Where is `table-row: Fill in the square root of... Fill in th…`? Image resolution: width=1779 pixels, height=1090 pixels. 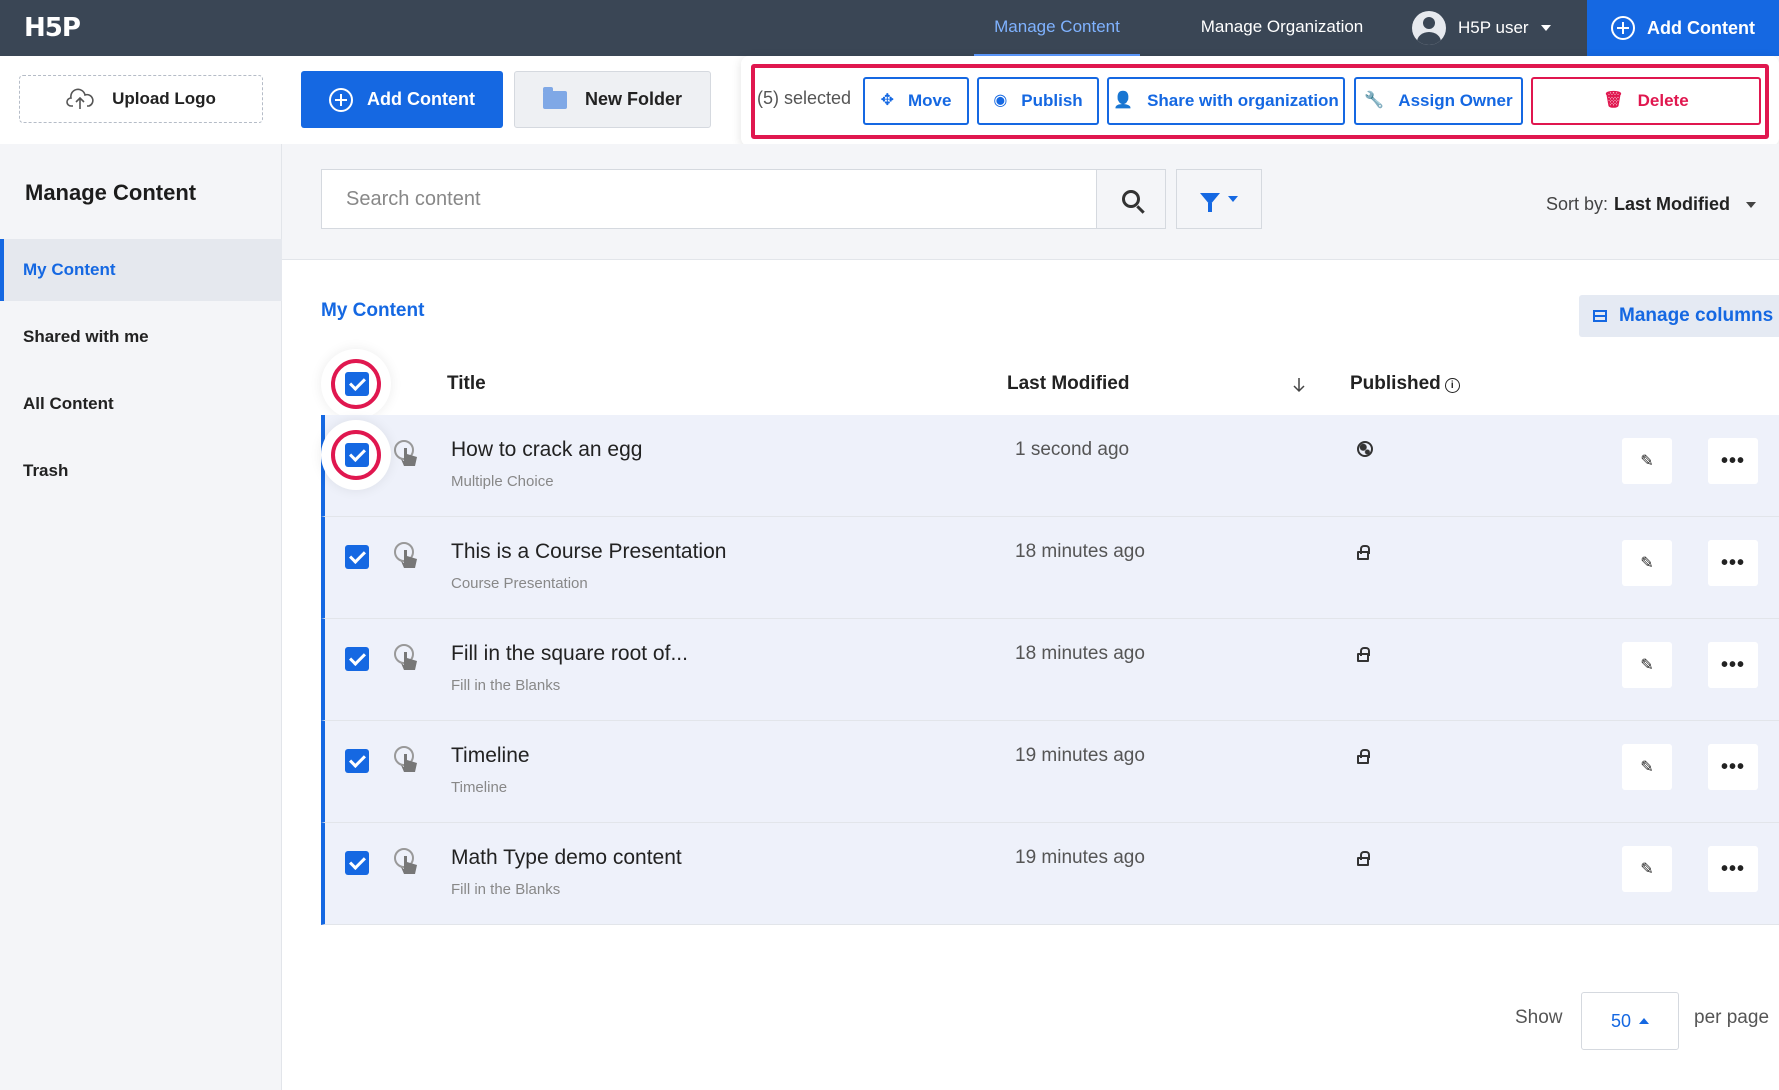 table-row: Fill in the square root of... Fill in th… is located at coordinates (1050, 670).